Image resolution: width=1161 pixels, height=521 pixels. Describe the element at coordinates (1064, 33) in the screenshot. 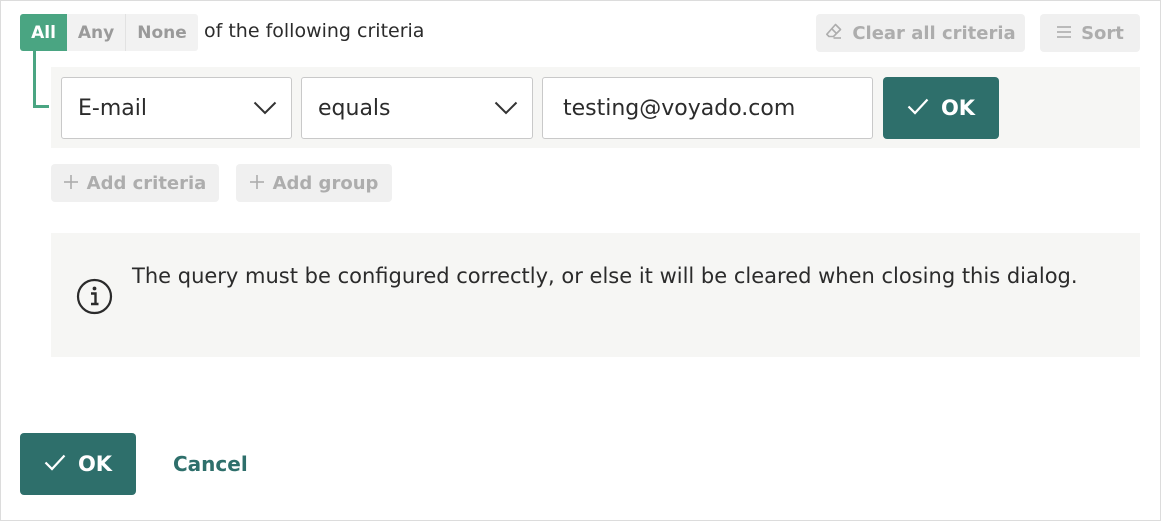

I see `sort-lines-icon` at that location.